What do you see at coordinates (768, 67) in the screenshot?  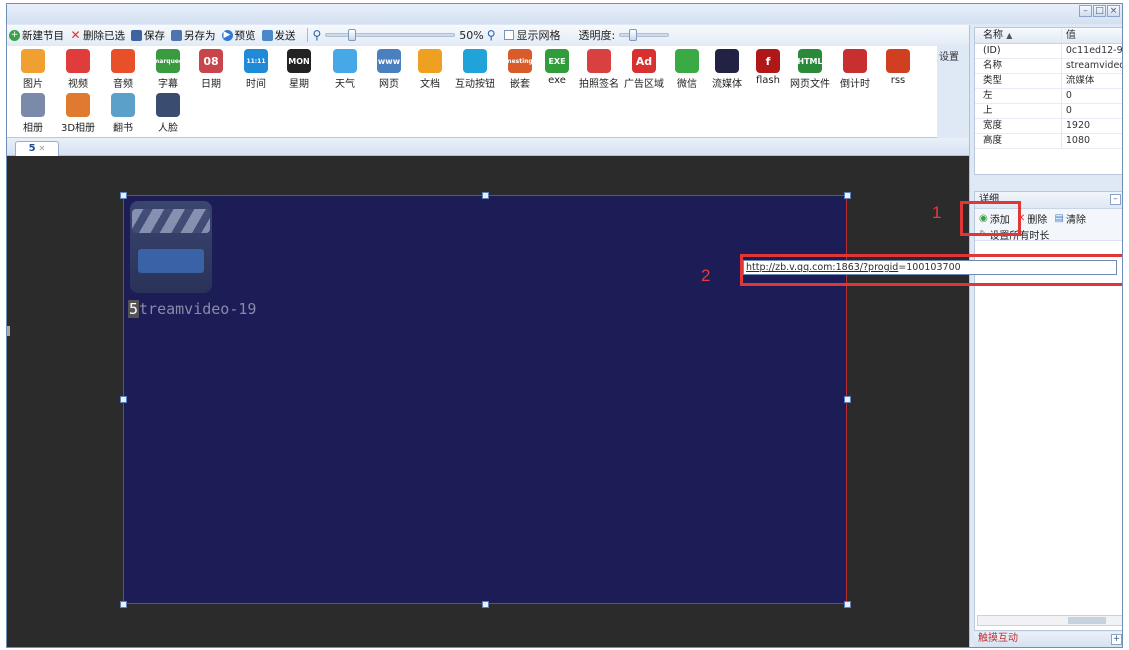 I see `palette-item-flash: f flash` at bounding box center [768, 67].